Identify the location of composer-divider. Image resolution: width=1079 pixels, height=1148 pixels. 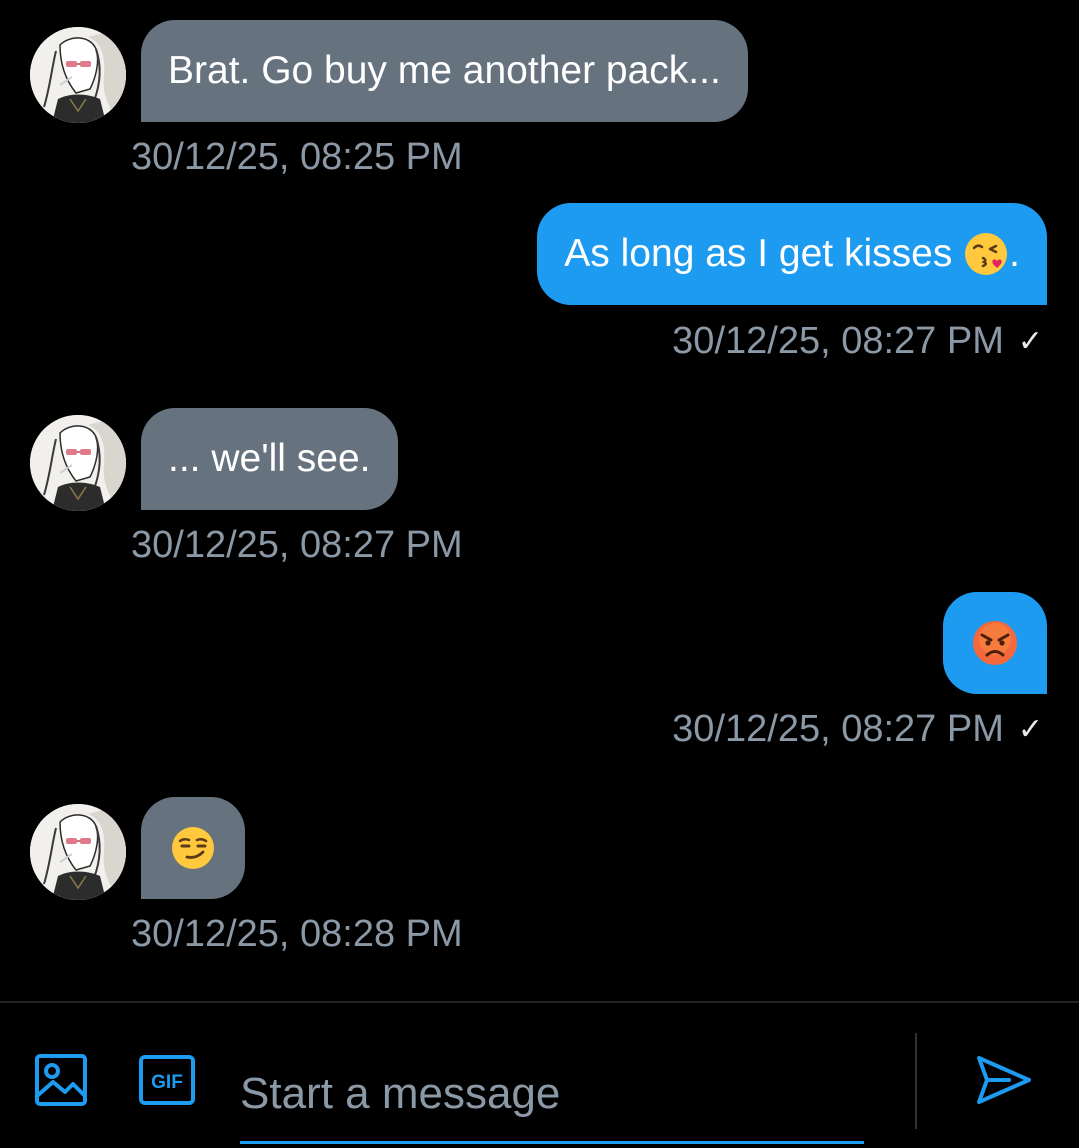
(916, 1081).